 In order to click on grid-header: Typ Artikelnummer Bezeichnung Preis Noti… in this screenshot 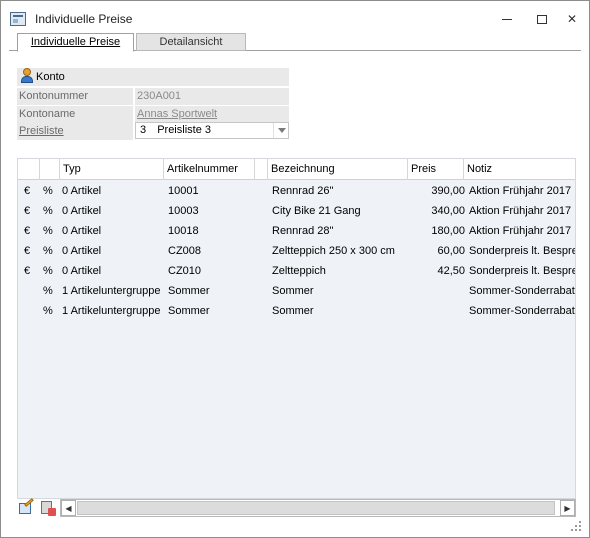, I will do `click(296, 169)`.